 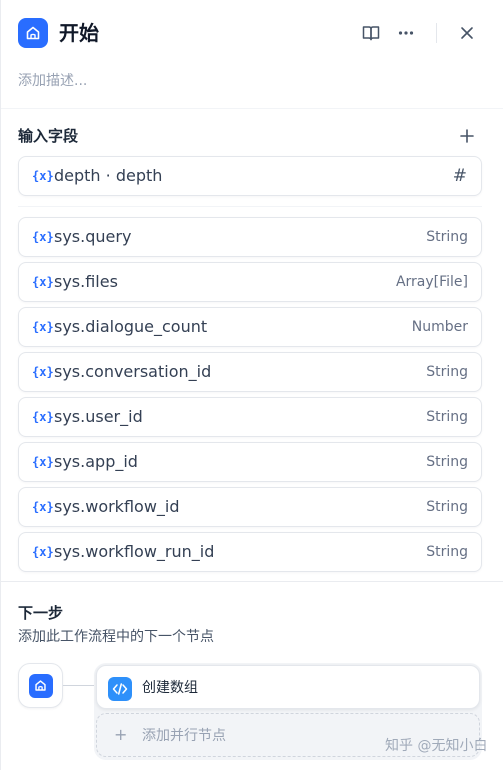 I want to click on input-fields-title: 输入字段, so click(x=48, y=136).